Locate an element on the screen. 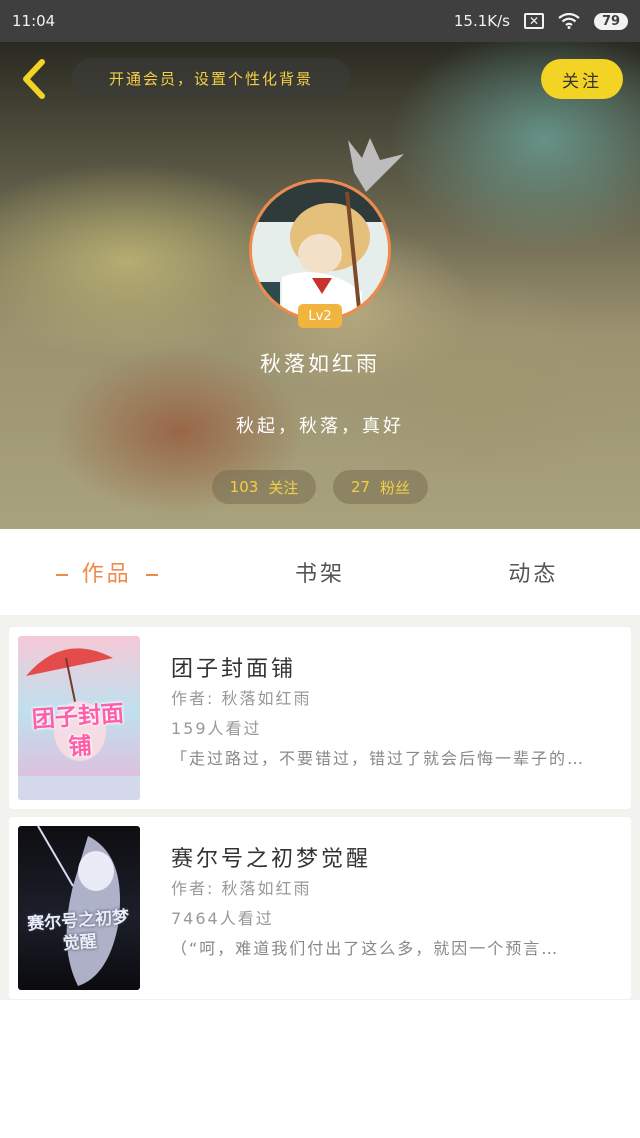 The width and height of the screenshot is (640, 1138). level-badge: Lv2 is located at coordinates (320, 316).